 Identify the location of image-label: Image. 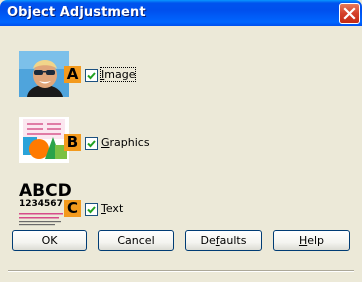
(118, 74).